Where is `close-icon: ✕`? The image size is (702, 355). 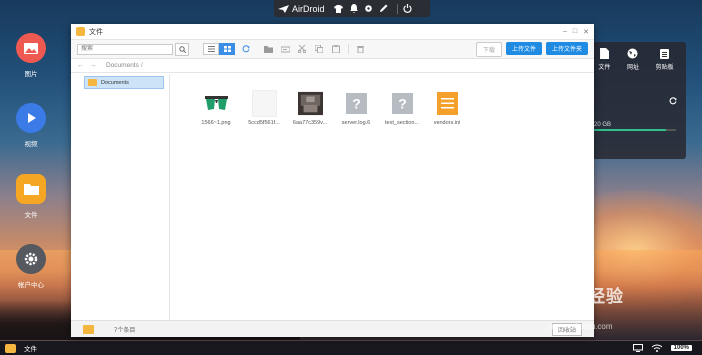 close-icon: ✕ is located at coordinates (586, 32).